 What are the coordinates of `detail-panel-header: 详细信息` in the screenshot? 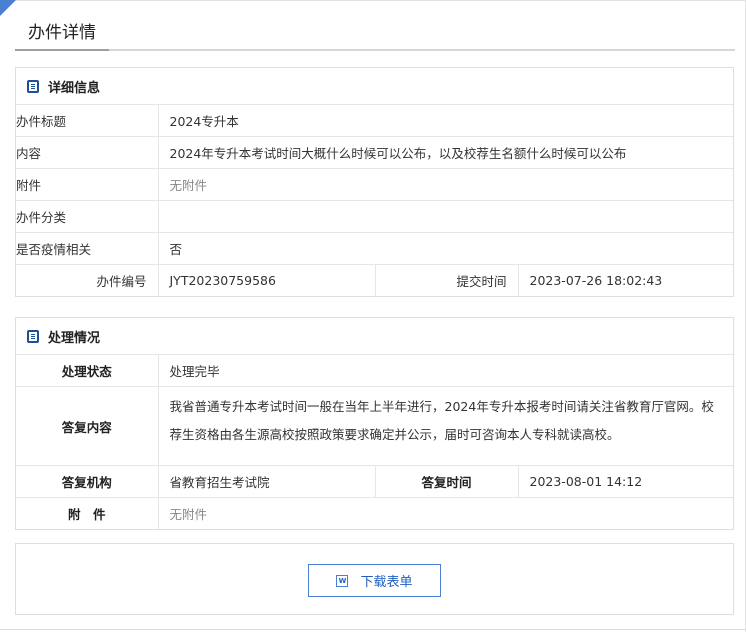 It's located at (374, 86).